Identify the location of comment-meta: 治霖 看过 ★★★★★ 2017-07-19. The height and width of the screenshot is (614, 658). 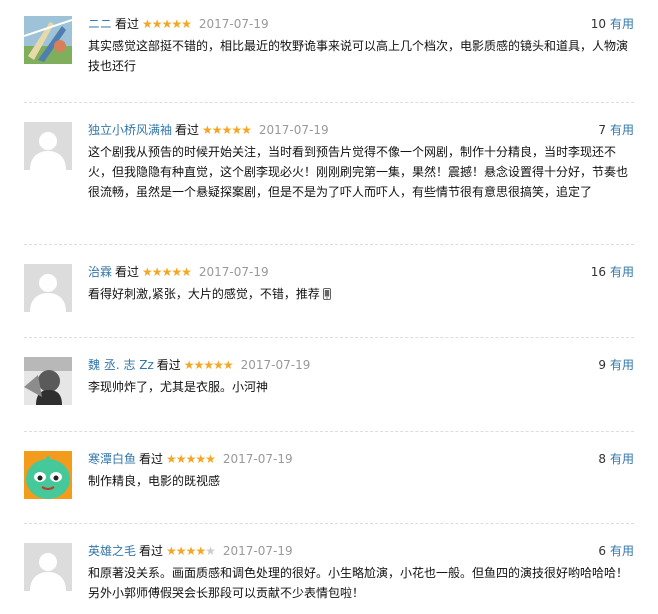
(178, 272).